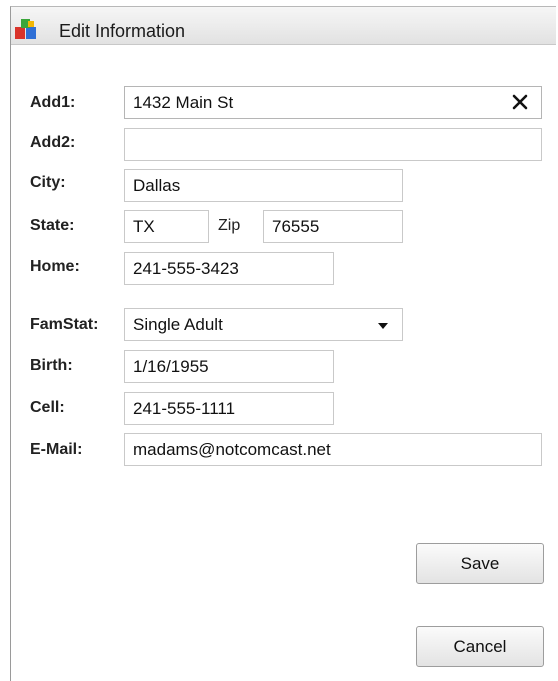 Image resolution: width=558 pixels, height=681 pixels. What do you see at coordinates (183, 102) in the screenshot?
I see `add1-value: 1432 Main St` at bounding box center [183, 102].